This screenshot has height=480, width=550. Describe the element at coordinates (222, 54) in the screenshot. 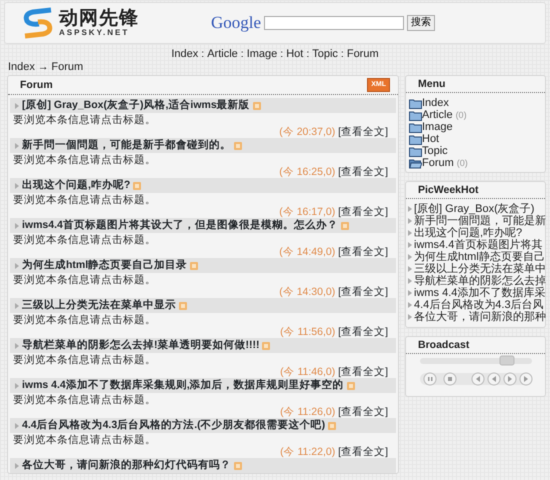

I see `nav-link: Article` at that location.